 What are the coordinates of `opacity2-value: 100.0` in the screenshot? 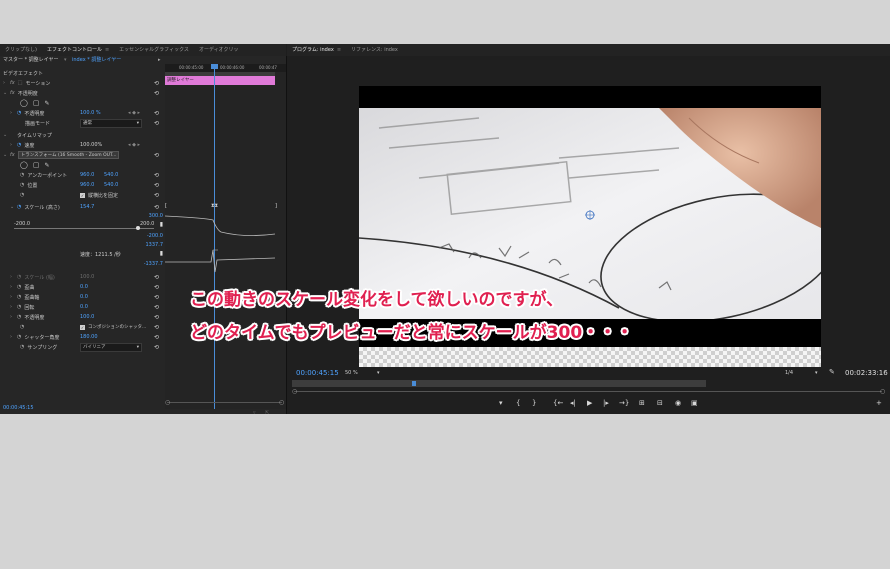 It's located at (87, 317).